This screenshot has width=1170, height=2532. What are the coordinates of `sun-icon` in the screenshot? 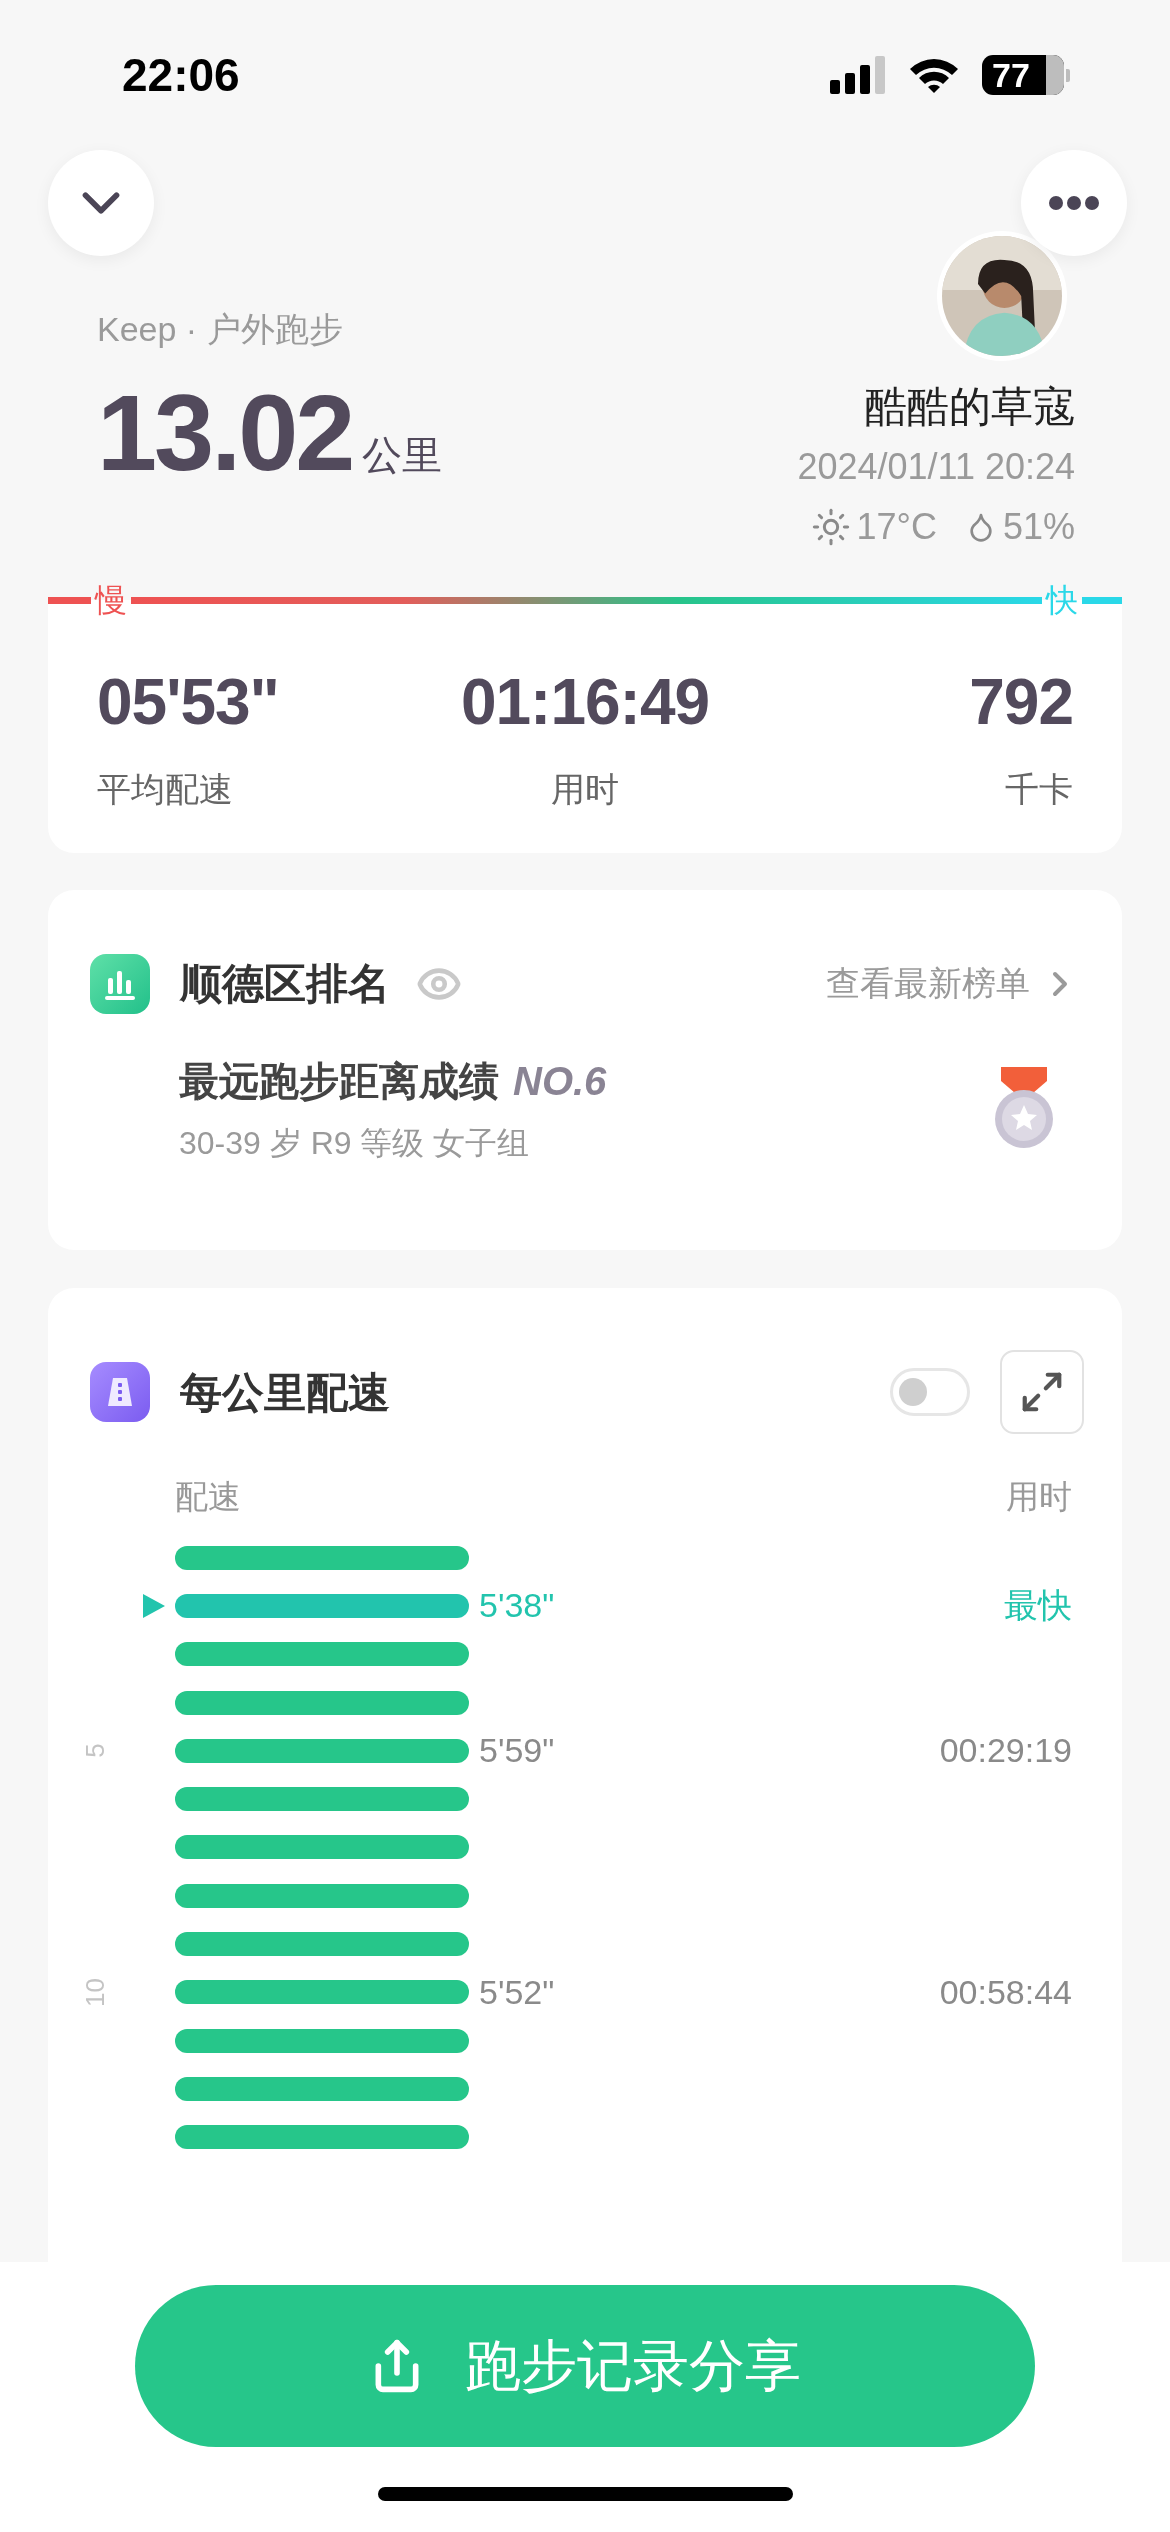 It's located at (830, 527).